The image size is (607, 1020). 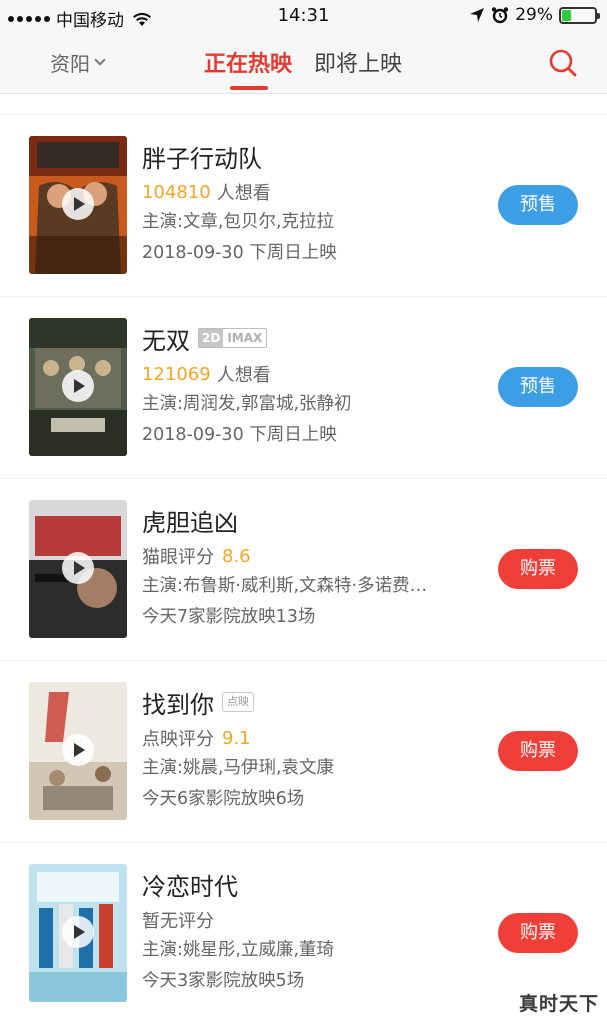 I want to click on alarm-icon, so click(x=500, y=15).